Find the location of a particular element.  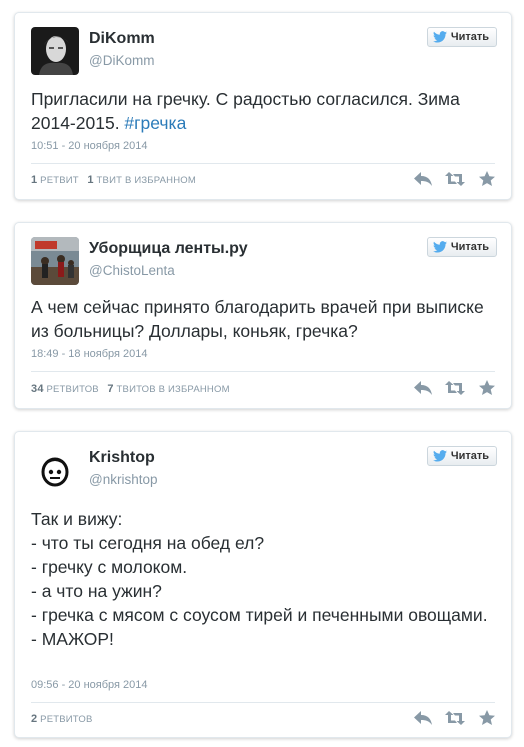

author-name: Krishtop is located at coordinates (122, 458).